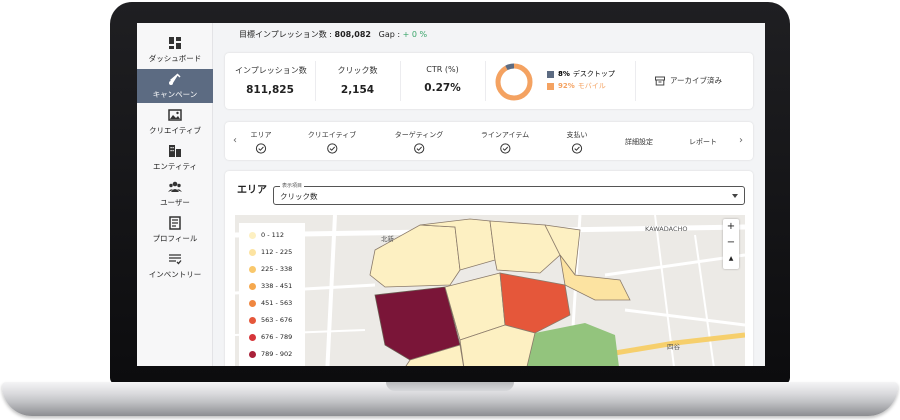 The image size is (900, 420). Describe the element at coordinates (442, 88) in the screenshot. I see `stat-value: 0.27%` at that location.